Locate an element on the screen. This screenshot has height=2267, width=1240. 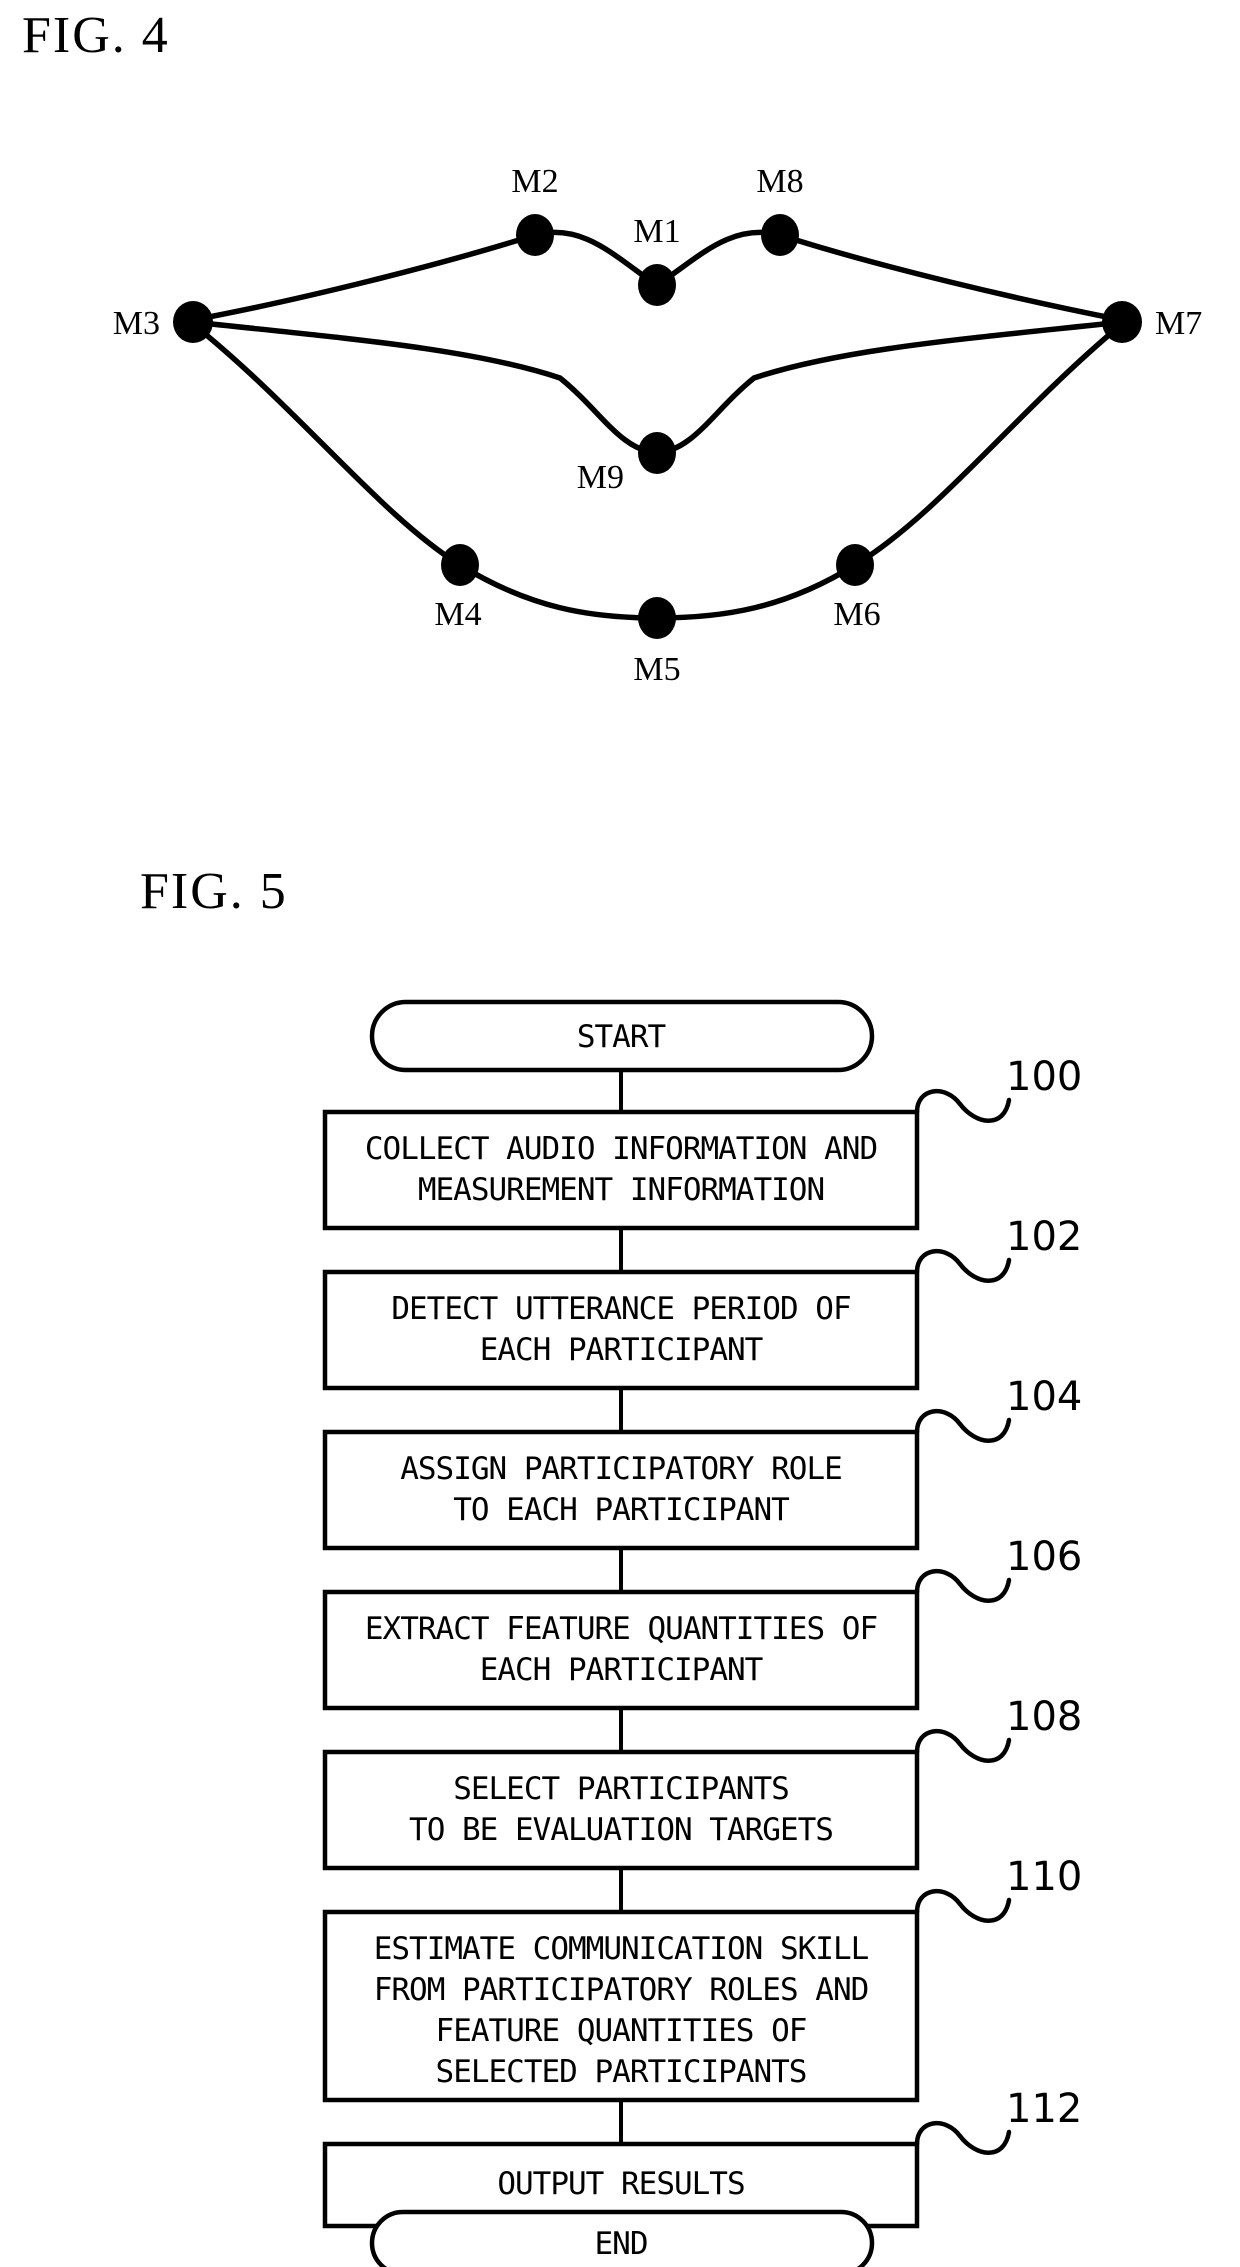
step-104-line-2: TO EACH PARTICIPANT is located at coordinates (621, 1510).